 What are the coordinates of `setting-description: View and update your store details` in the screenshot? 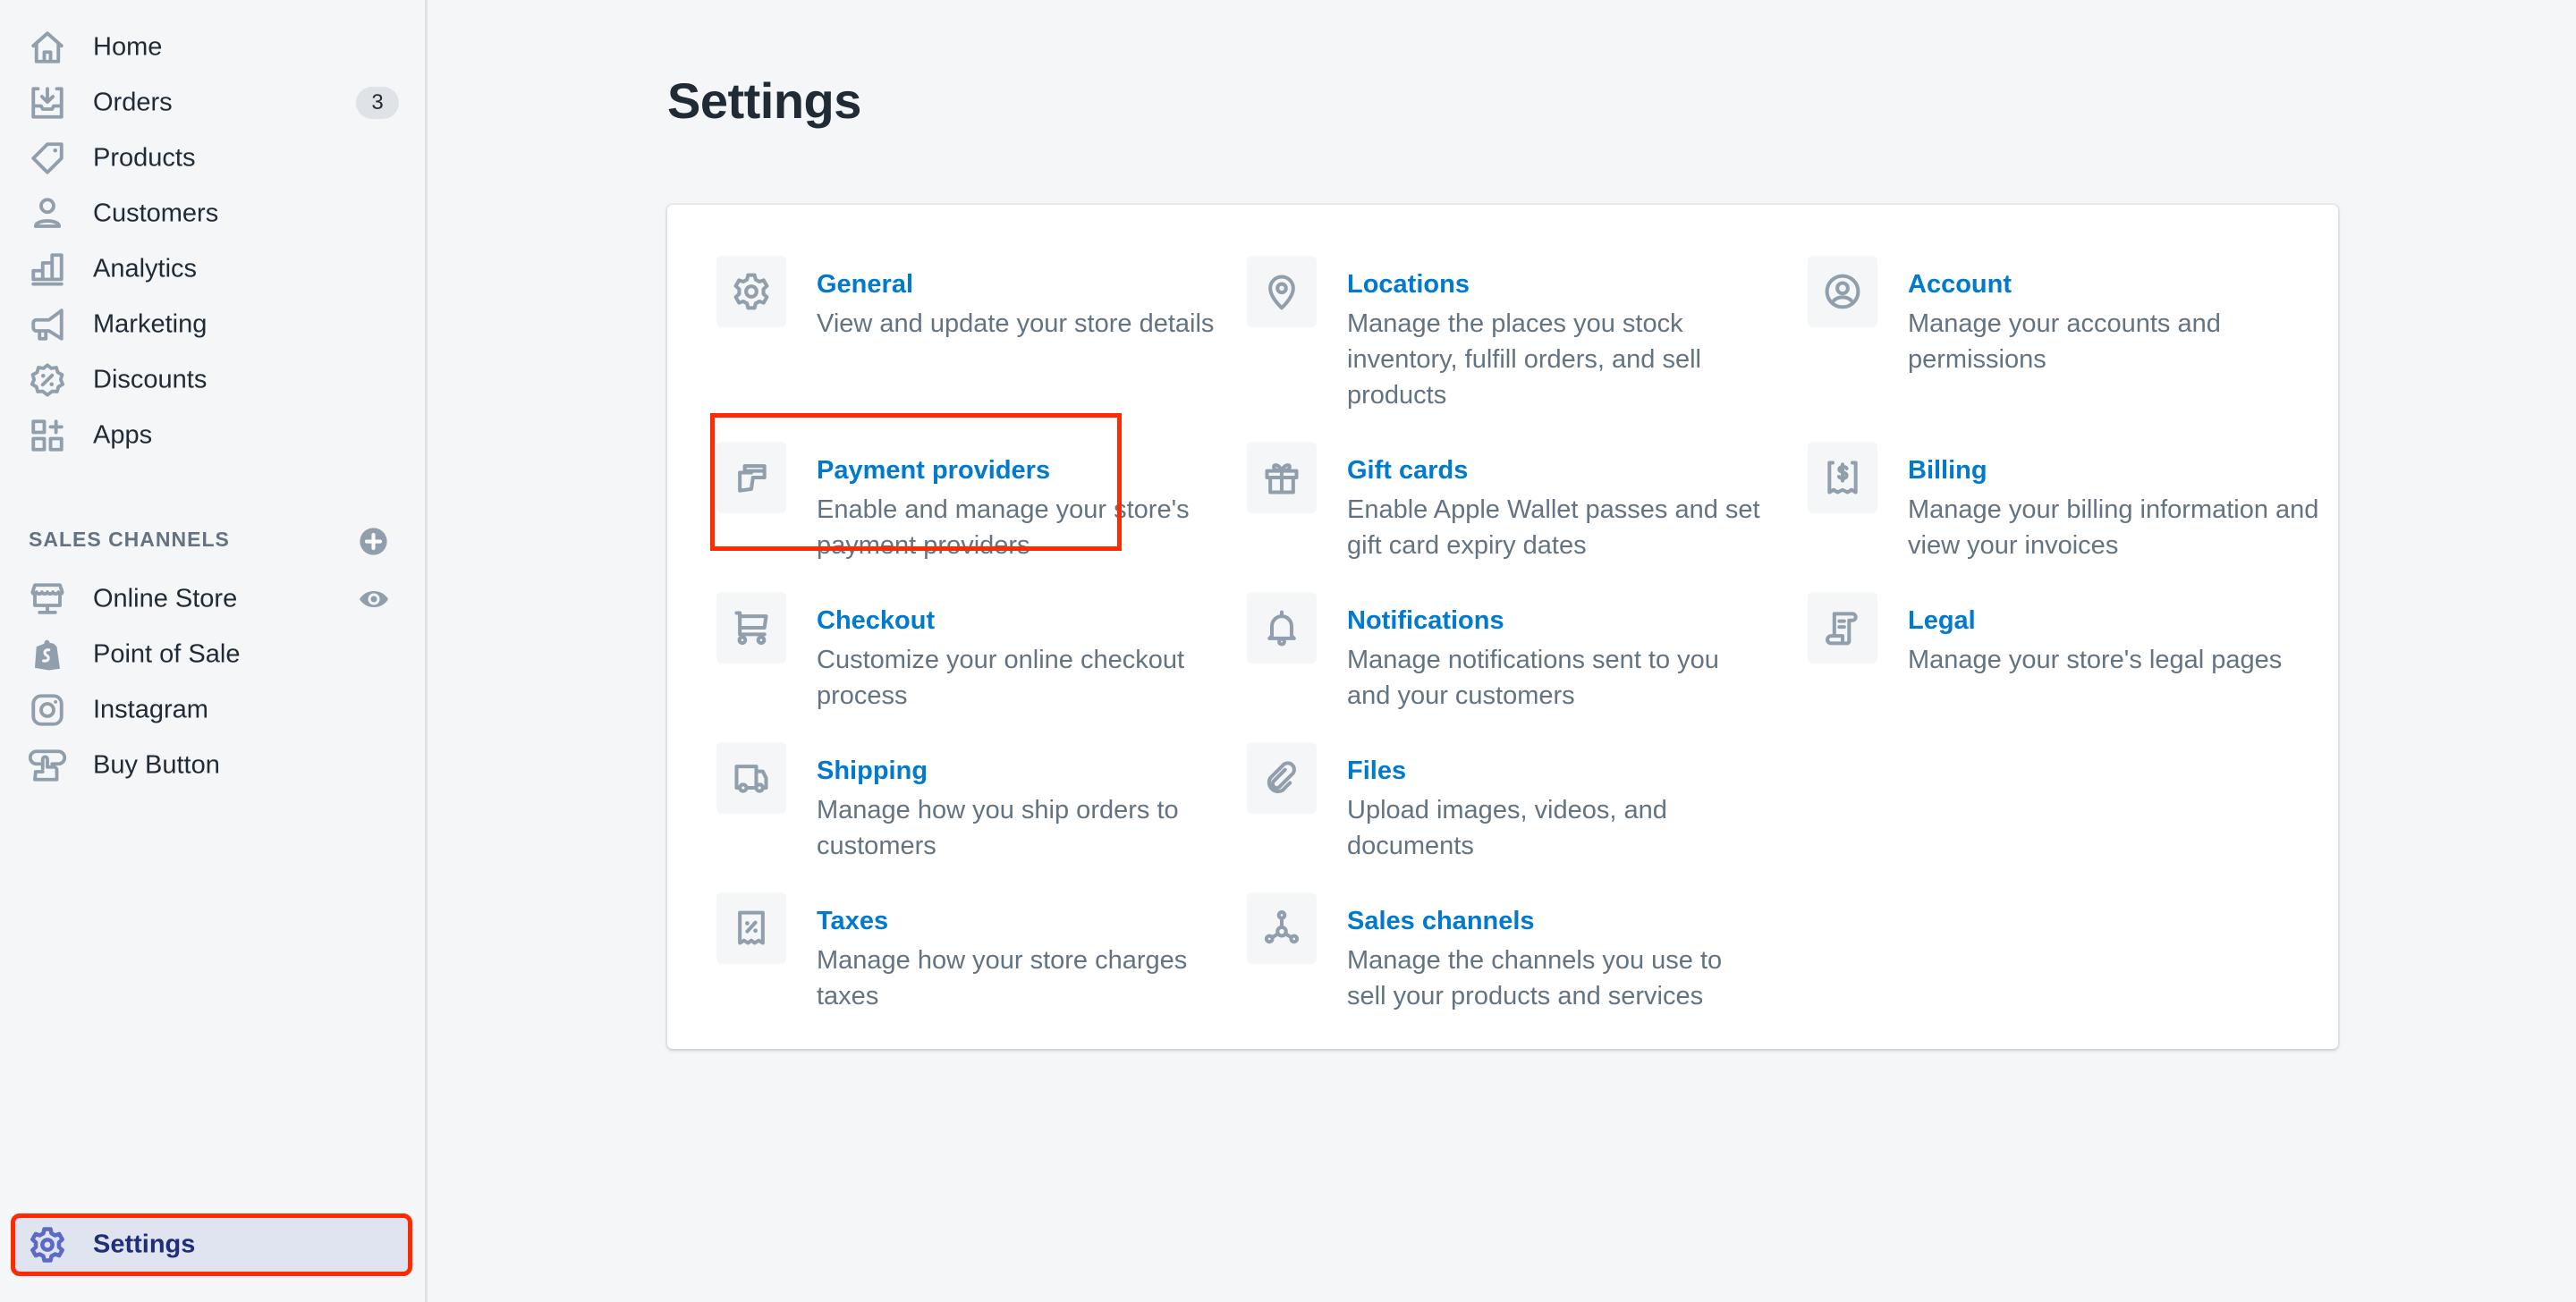 It's located at (1016, 323).